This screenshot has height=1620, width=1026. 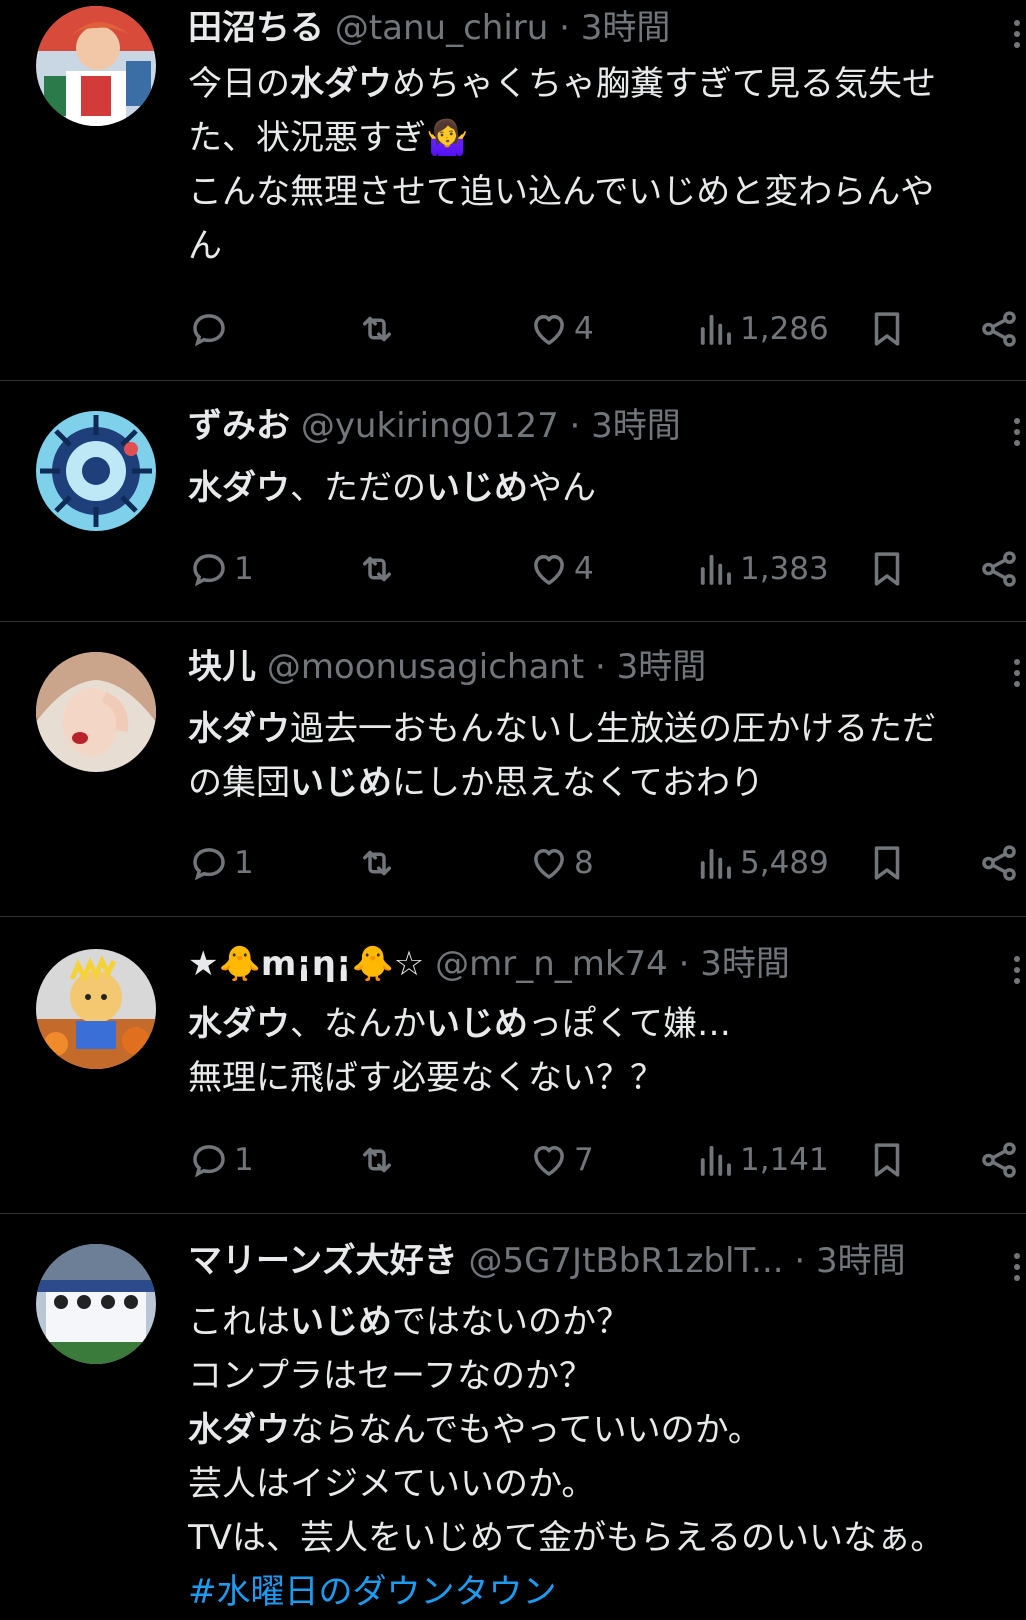 I want to click on tweet-text-segment: 今日の, so click(x=239, y=84).